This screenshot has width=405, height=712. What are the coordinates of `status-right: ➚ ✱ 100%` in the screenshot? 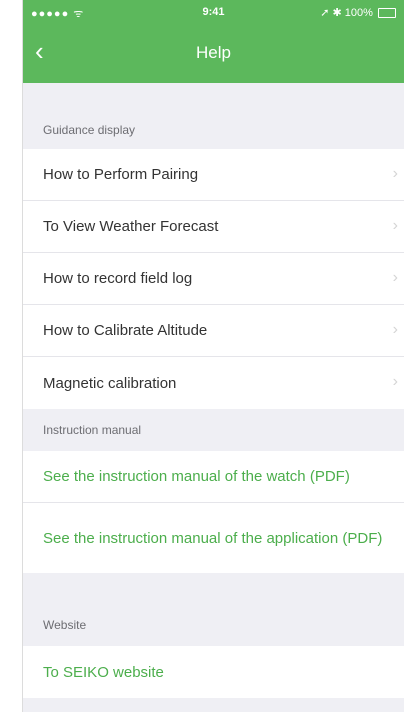 It's located at (358, 12).